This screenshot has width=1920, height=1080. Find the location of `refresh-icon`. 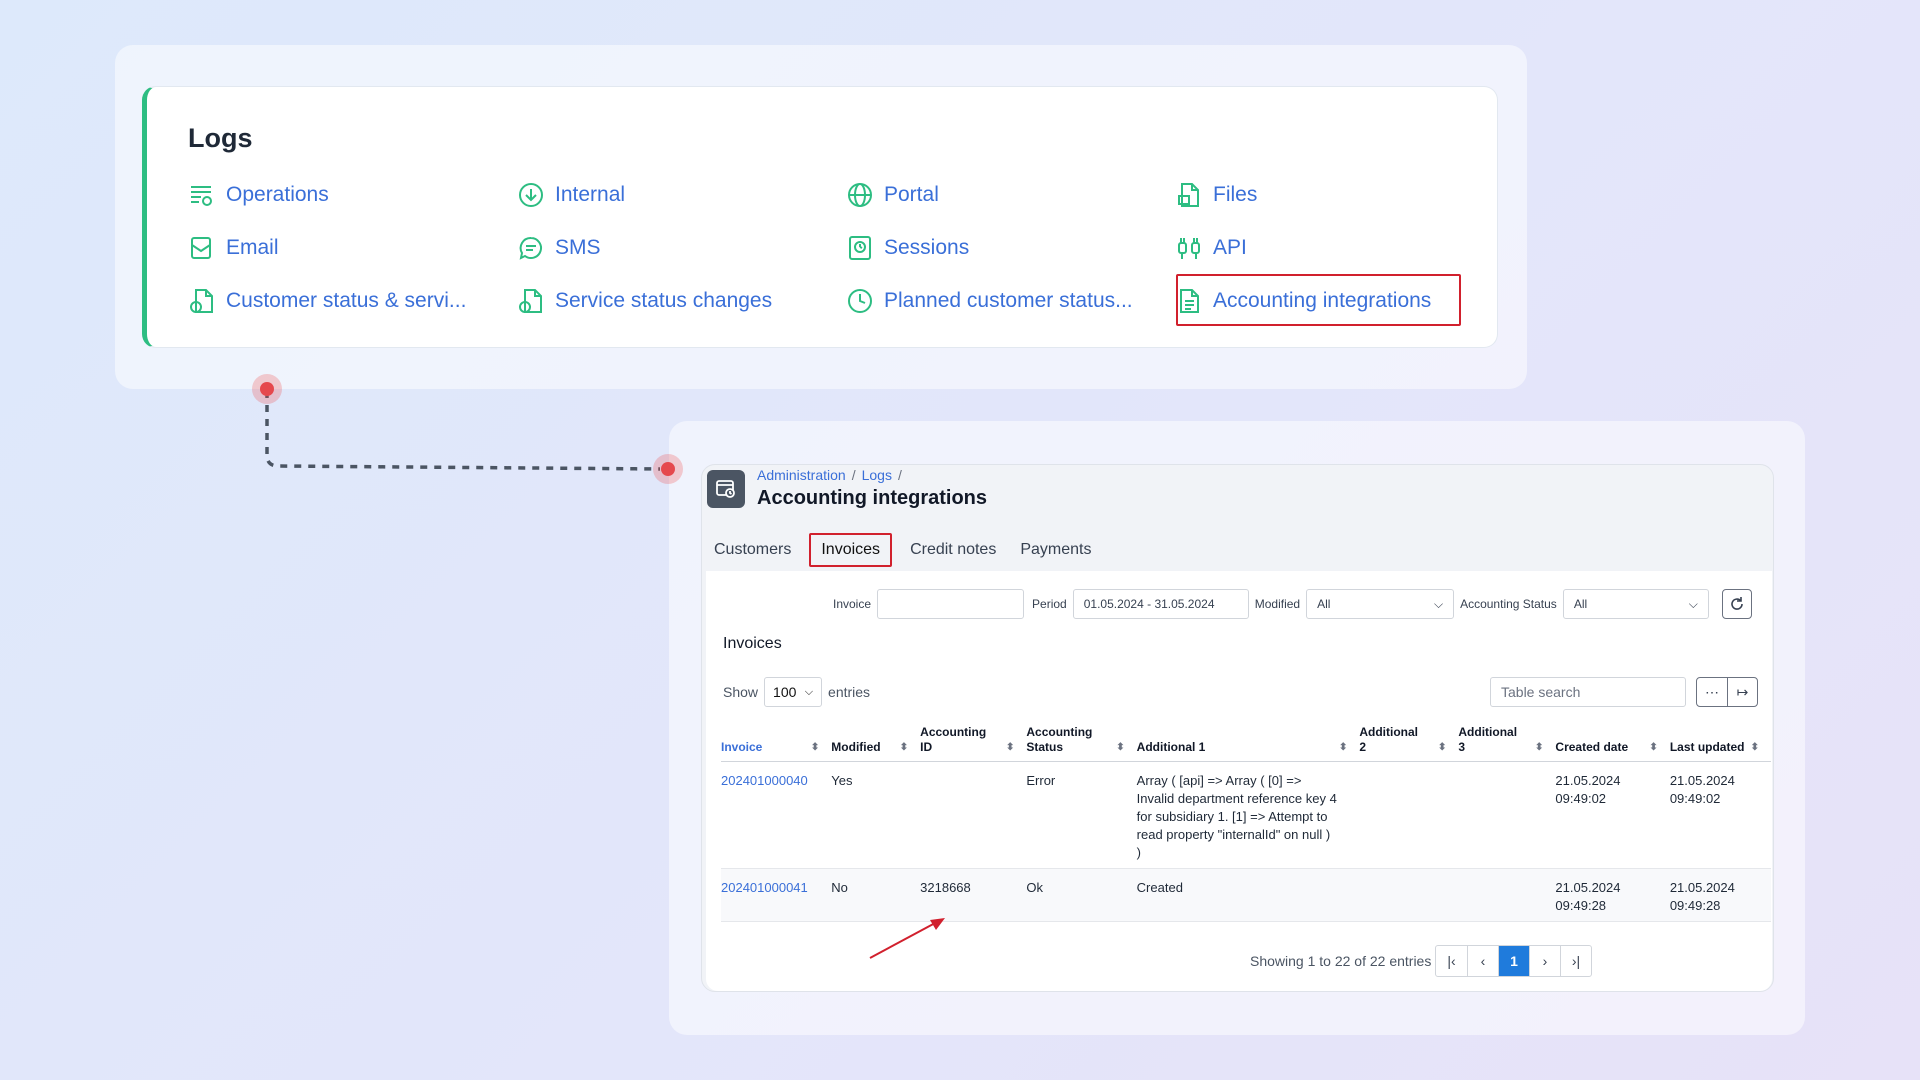

refresh-icon is located at coordinates (1737, 603).